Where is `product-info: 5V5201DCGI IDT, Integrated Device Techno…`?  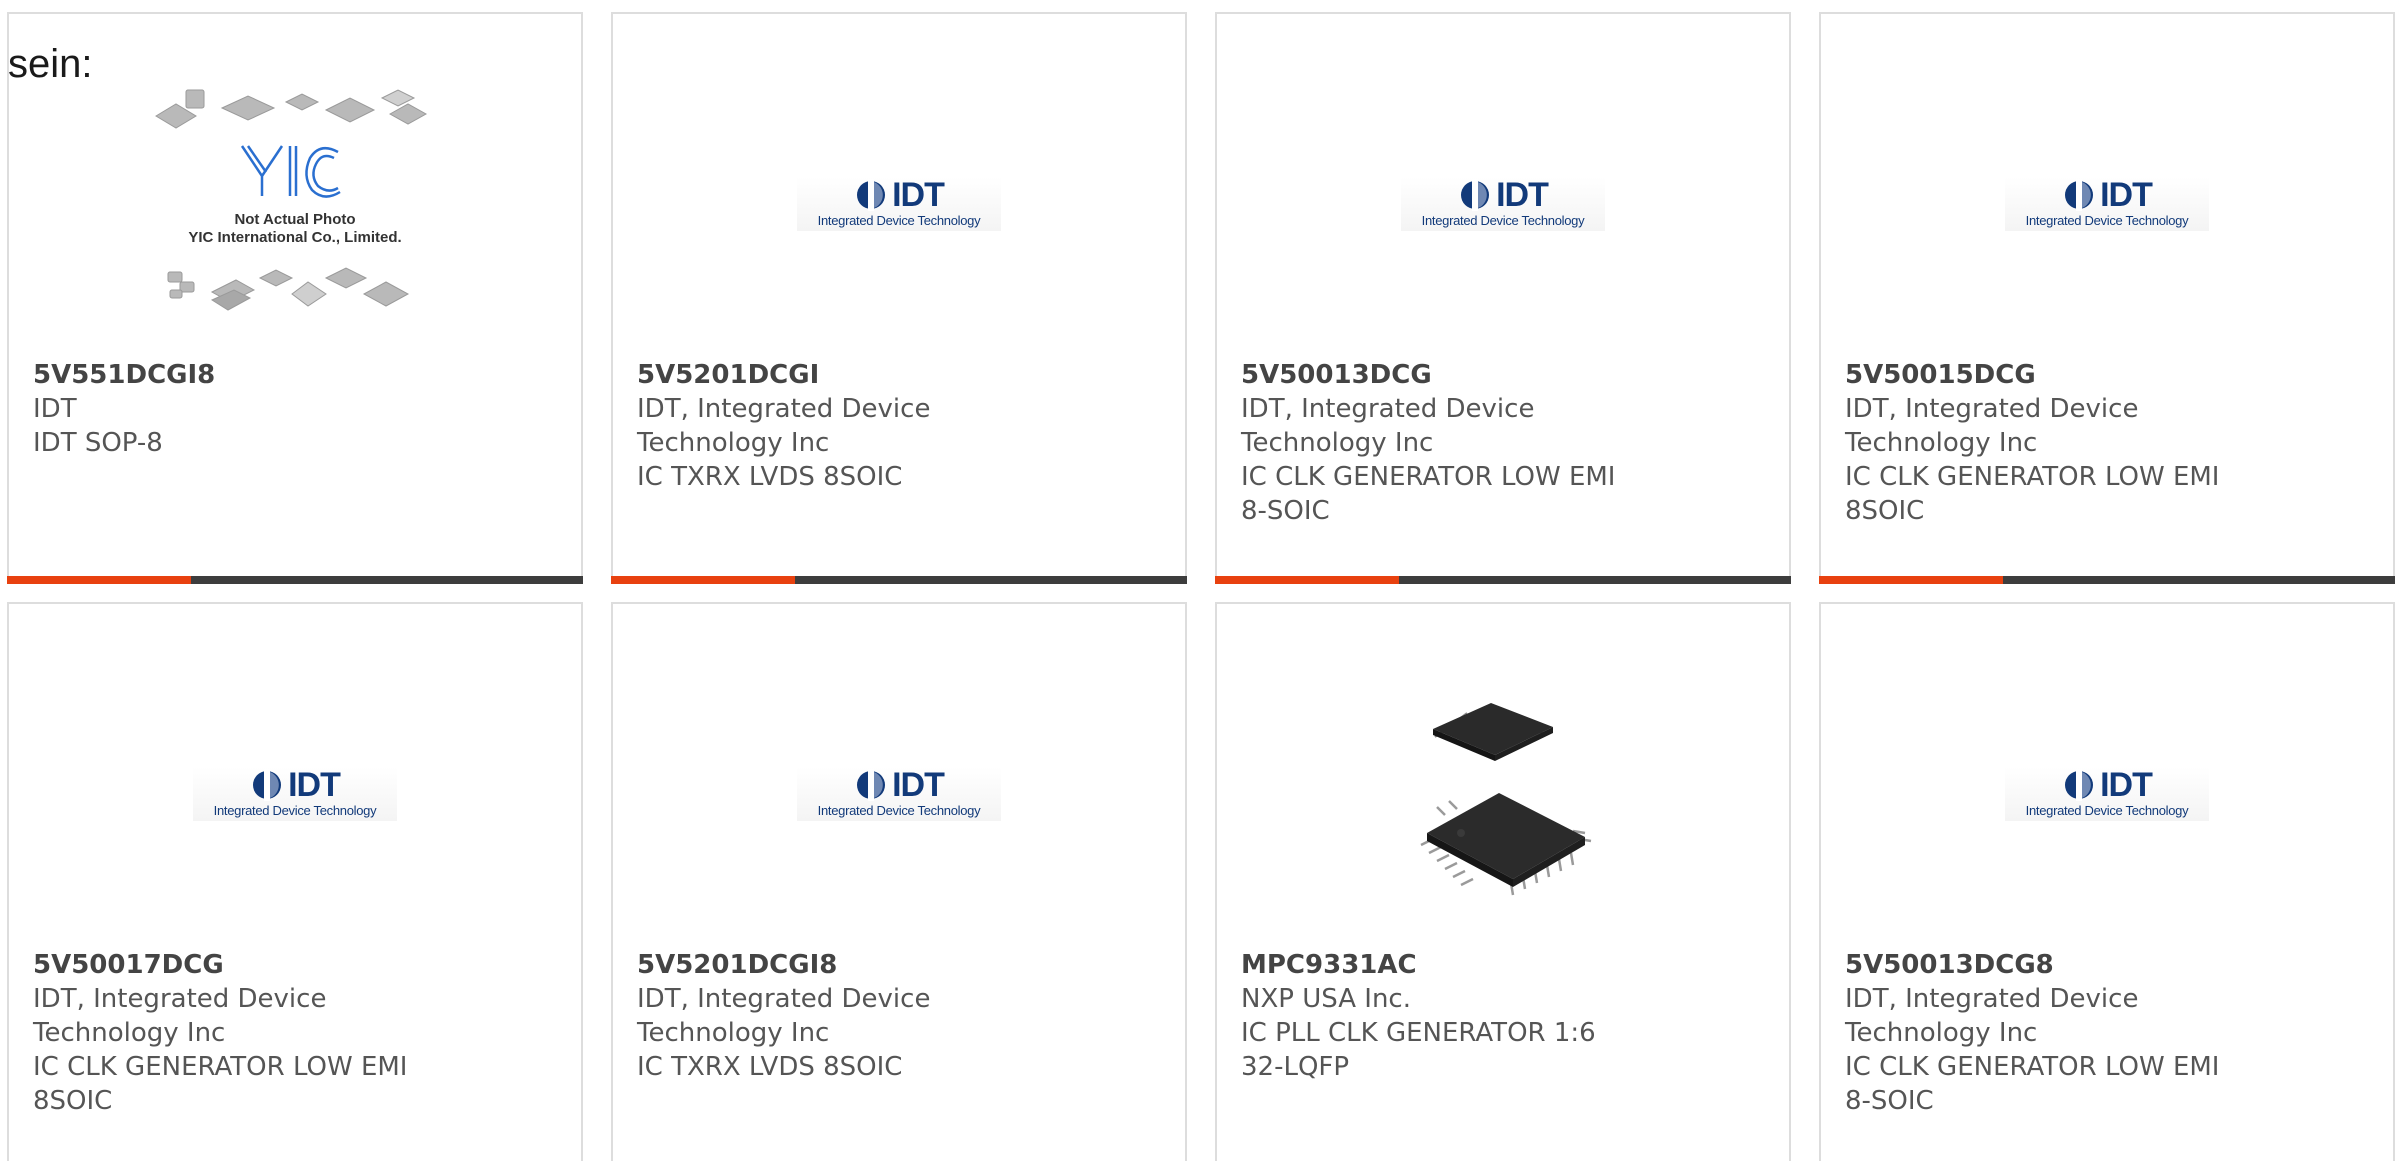 product-info: 5V5201DCGI IDT, Integrated Device Techno… is located at coordinates (837, 426).